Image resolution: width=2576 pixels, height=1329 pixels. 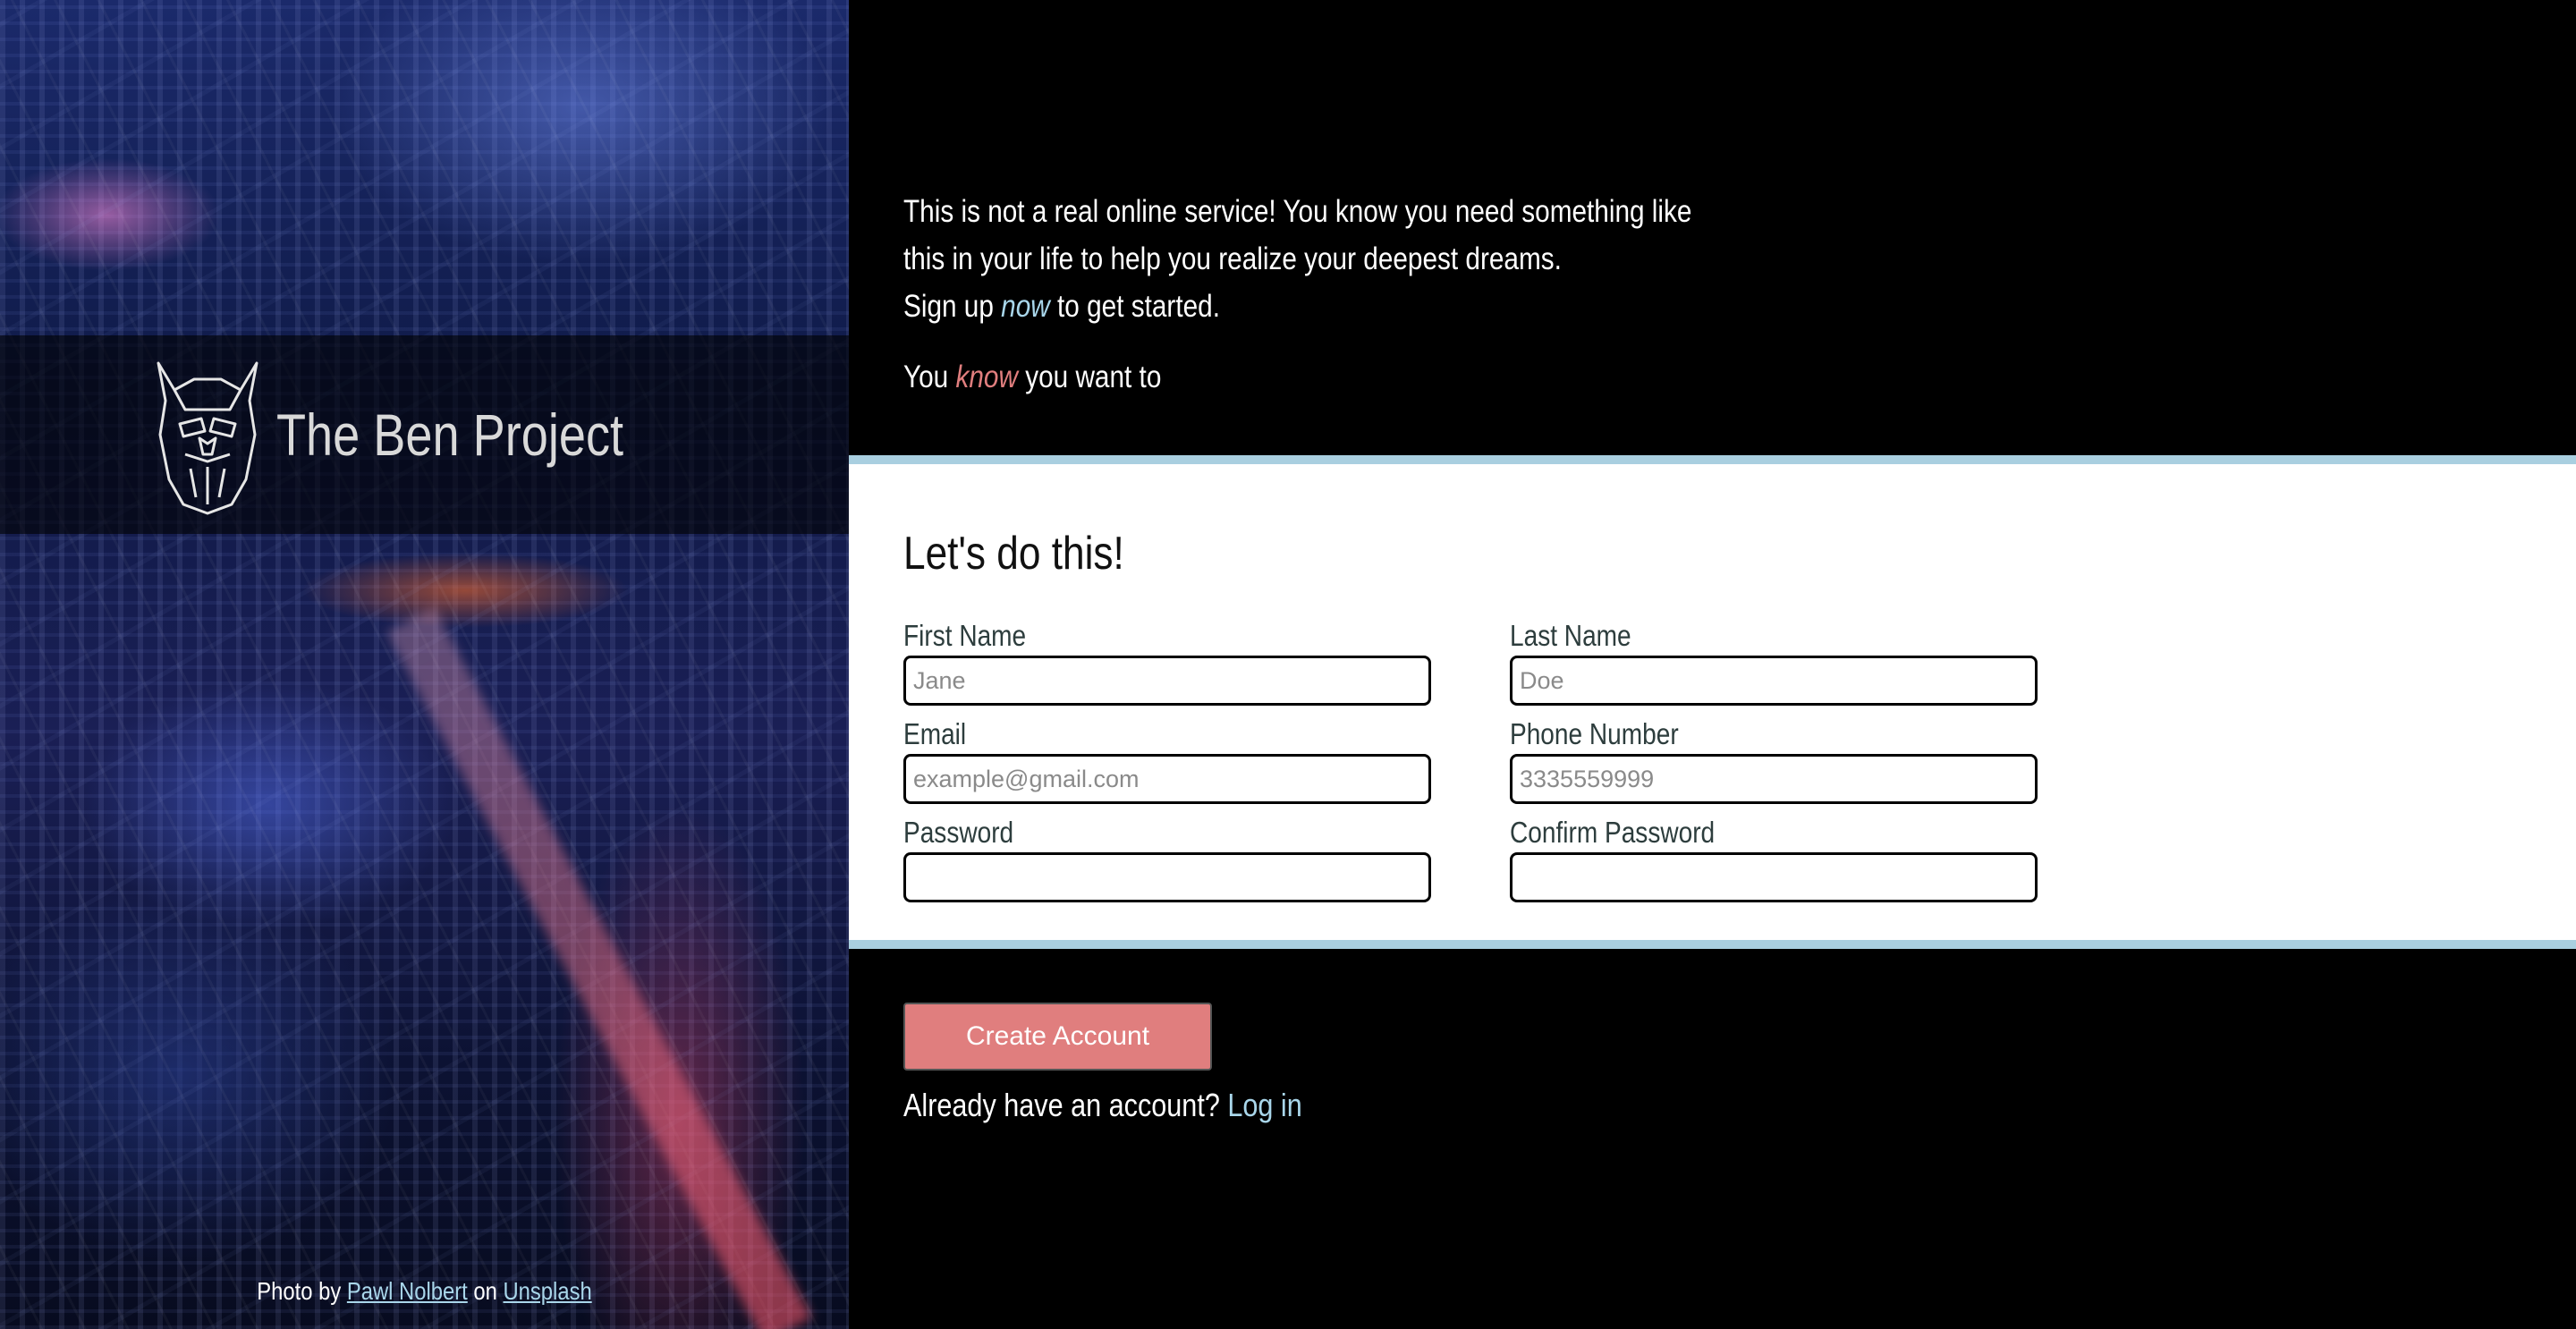 What do you see at coordinates (1025, 306) in the screenshot?
I see `signup-emphasis: now` at bounding box center [1025, 306].